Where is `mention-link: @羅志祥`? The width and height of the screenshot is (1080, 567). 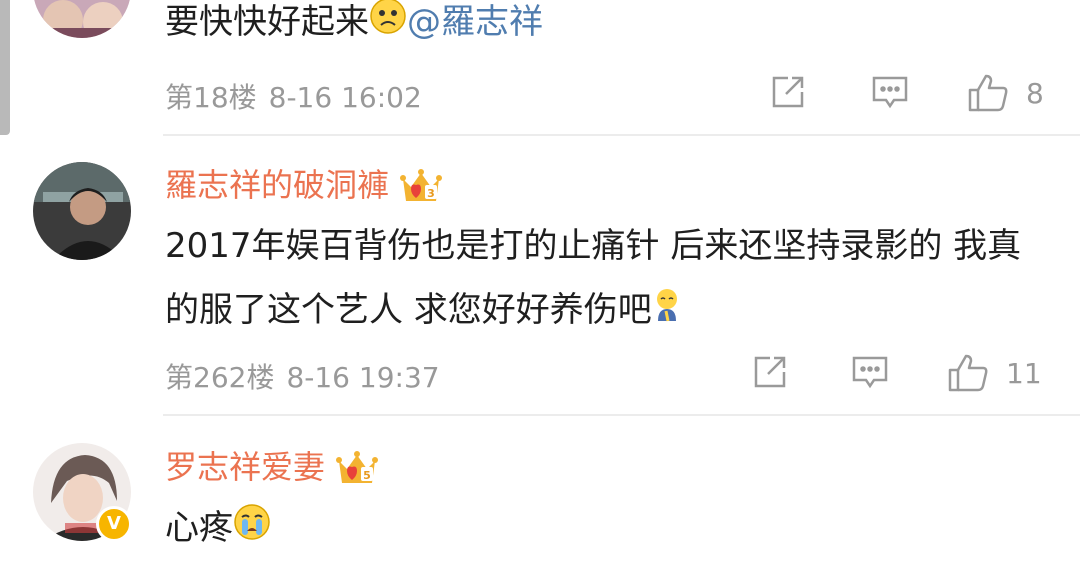
mention-link: @羅志祥 is located at coordinates (475, 22).